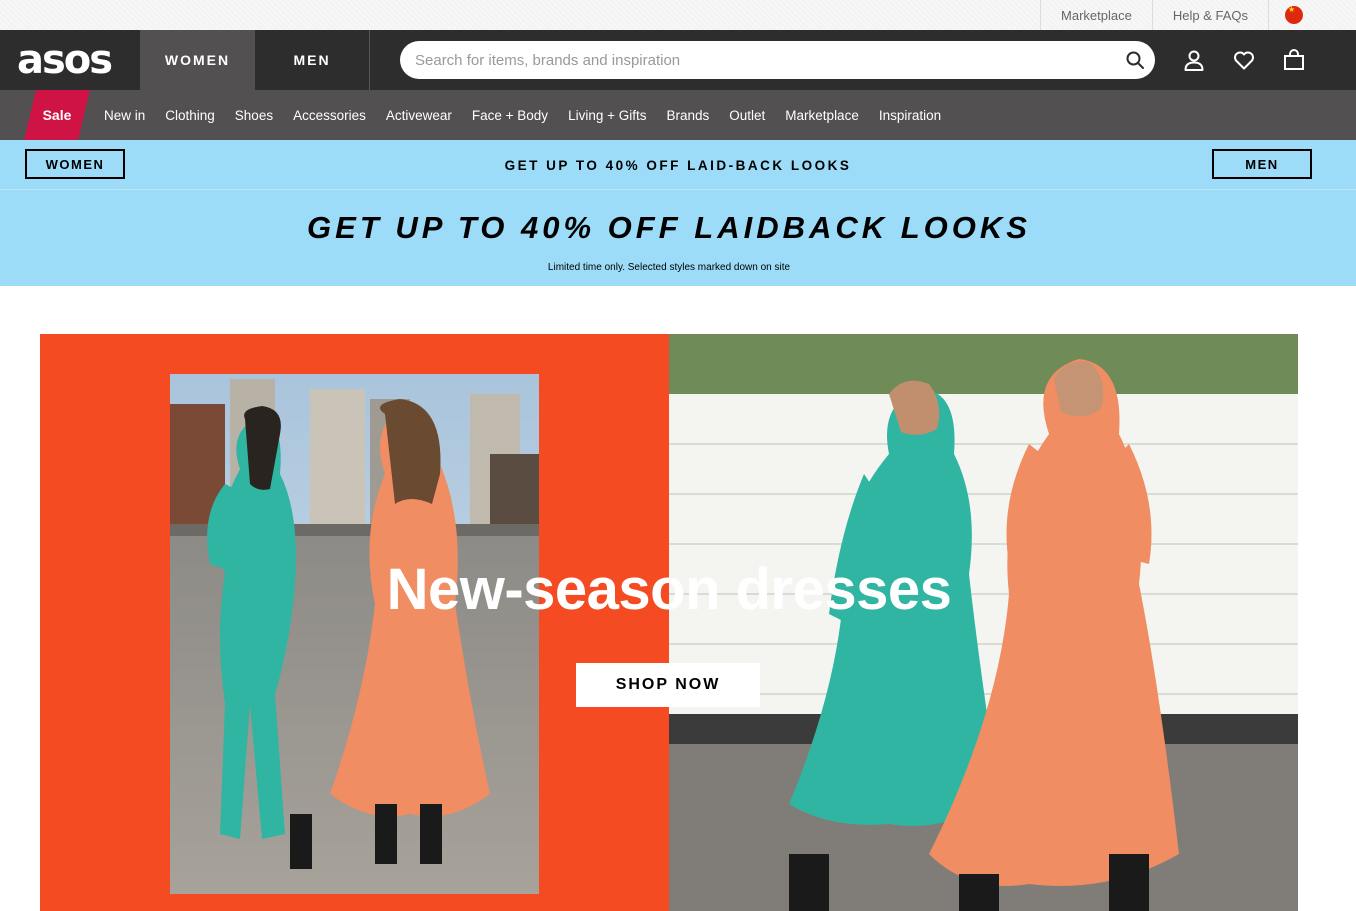 The image size is (1356, 911). Describe the element at coordinates (607, 115) in the screenshot. I see `nav-item-living-gifts: Living + Gifts` at that location.